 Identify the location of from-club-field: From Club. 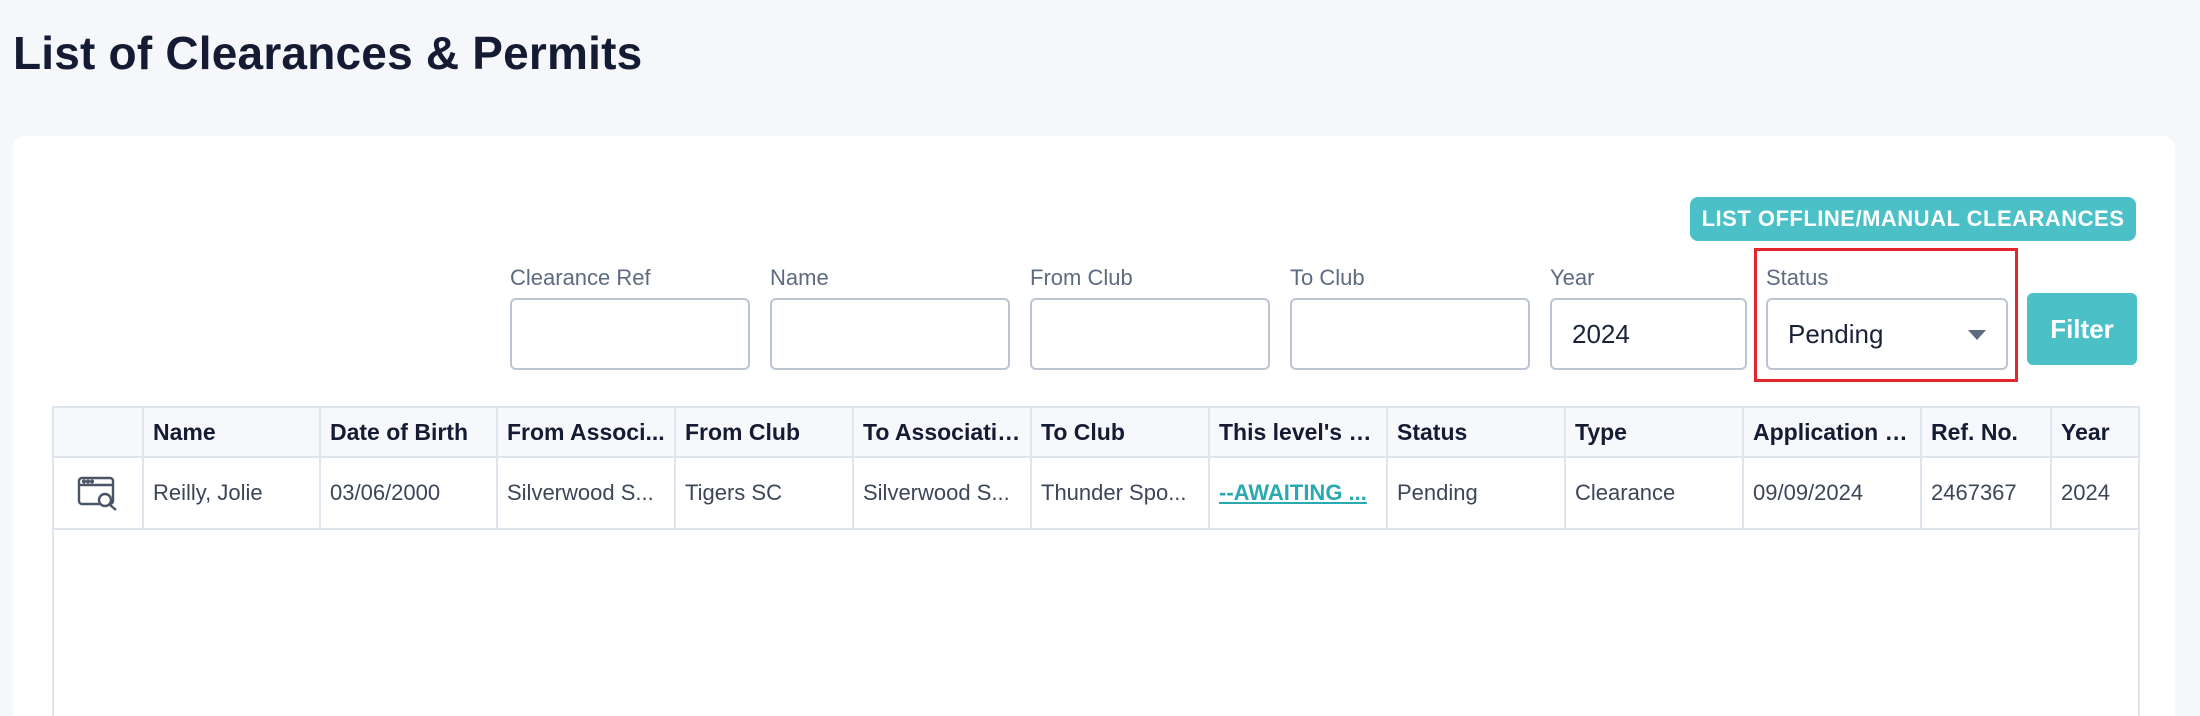
(1150, 317).